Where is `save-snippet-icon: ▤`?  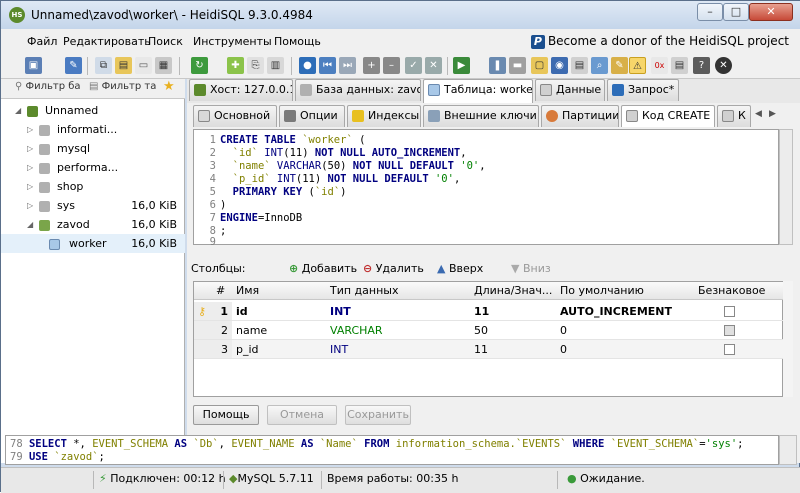 save-snippet-icon: ▤ is located at coordinates (579, 65).